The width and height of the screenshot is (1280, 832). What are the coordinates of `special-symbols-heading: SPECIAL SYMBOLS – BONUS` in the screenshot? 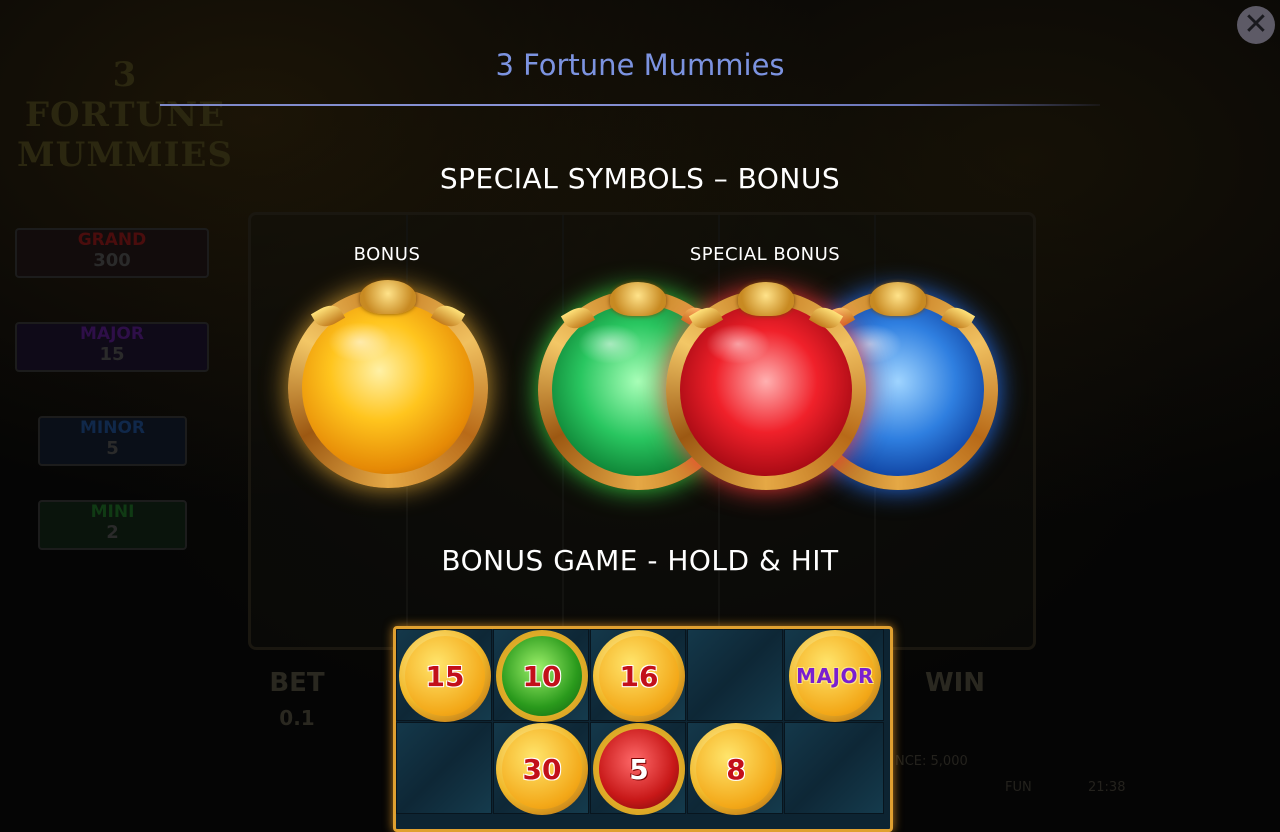 It's located at (640, 178).